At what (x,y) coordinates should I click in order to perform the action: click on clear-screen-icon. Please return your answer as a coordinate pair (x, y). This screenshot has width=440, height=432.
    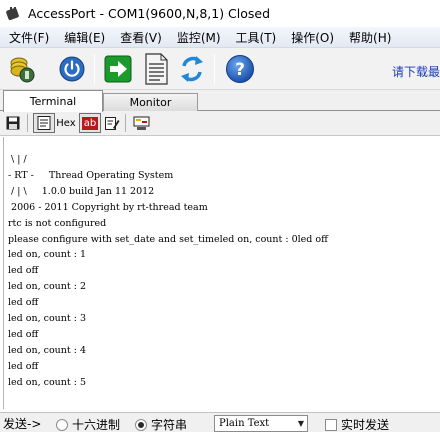
    Looking at the image, I should click on (141, 123).